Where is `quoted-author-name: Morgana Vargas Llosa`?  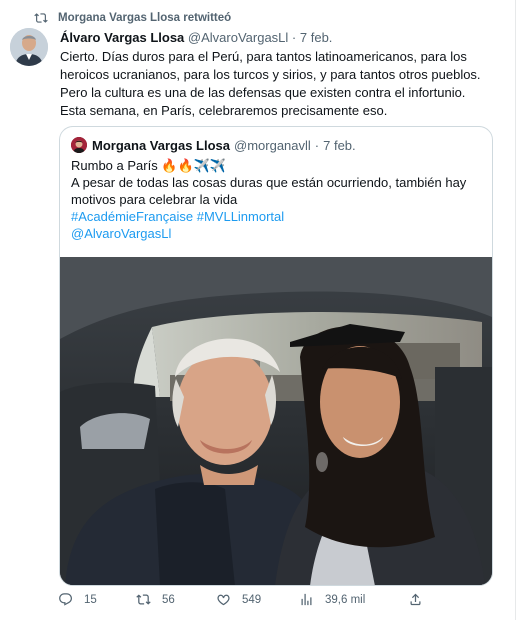 quoted-author-name: Morgana Vargas Llosa is located at coordinates (161, 145).